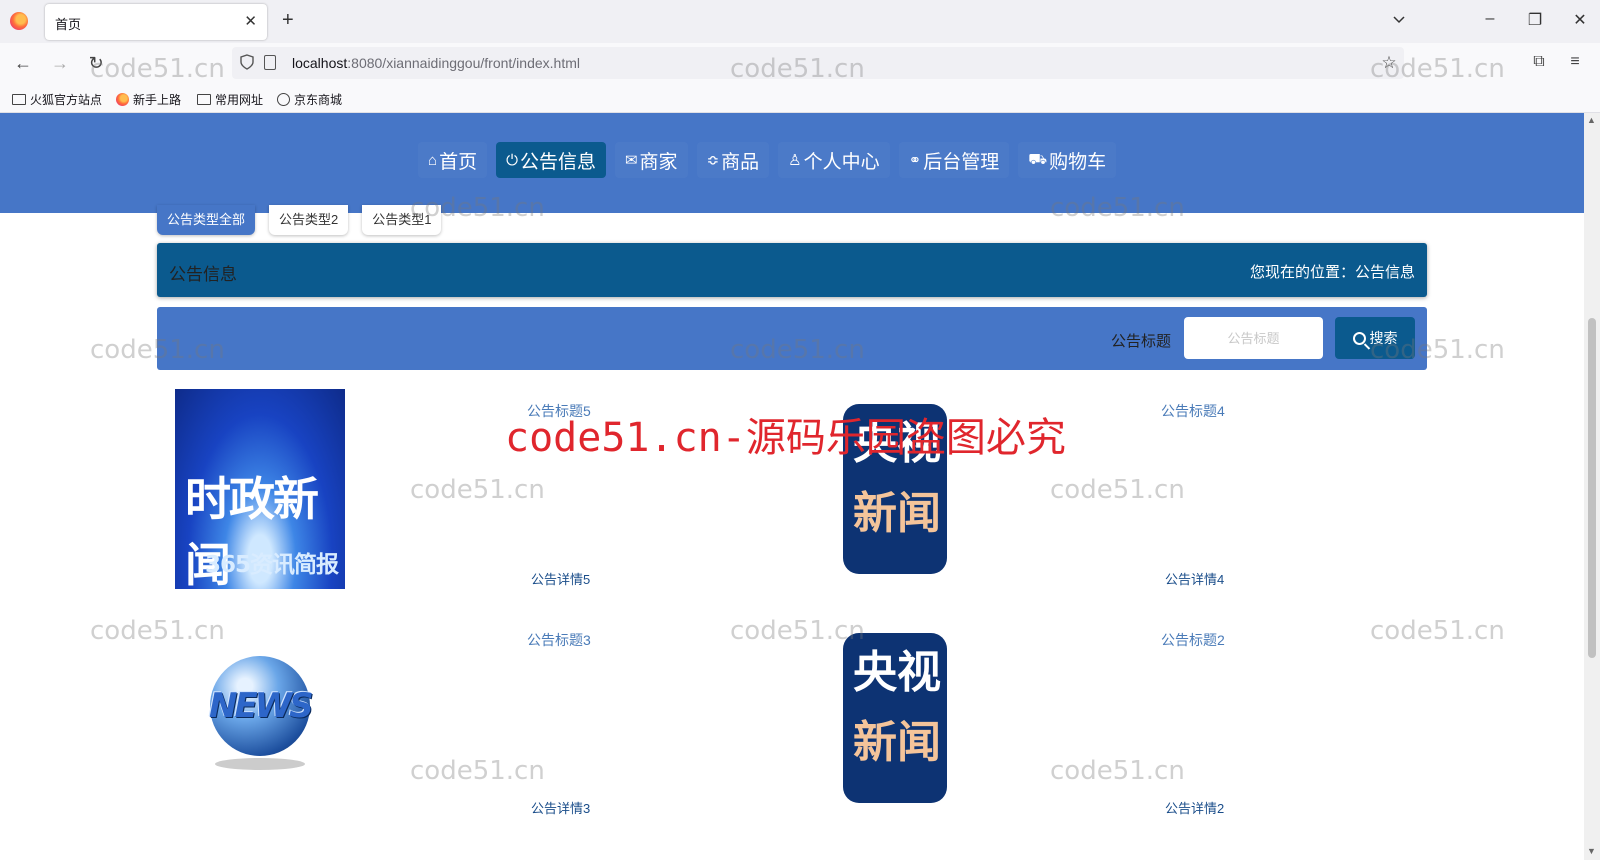  I want to click on new-tab-icon: +, so click(288, 20).